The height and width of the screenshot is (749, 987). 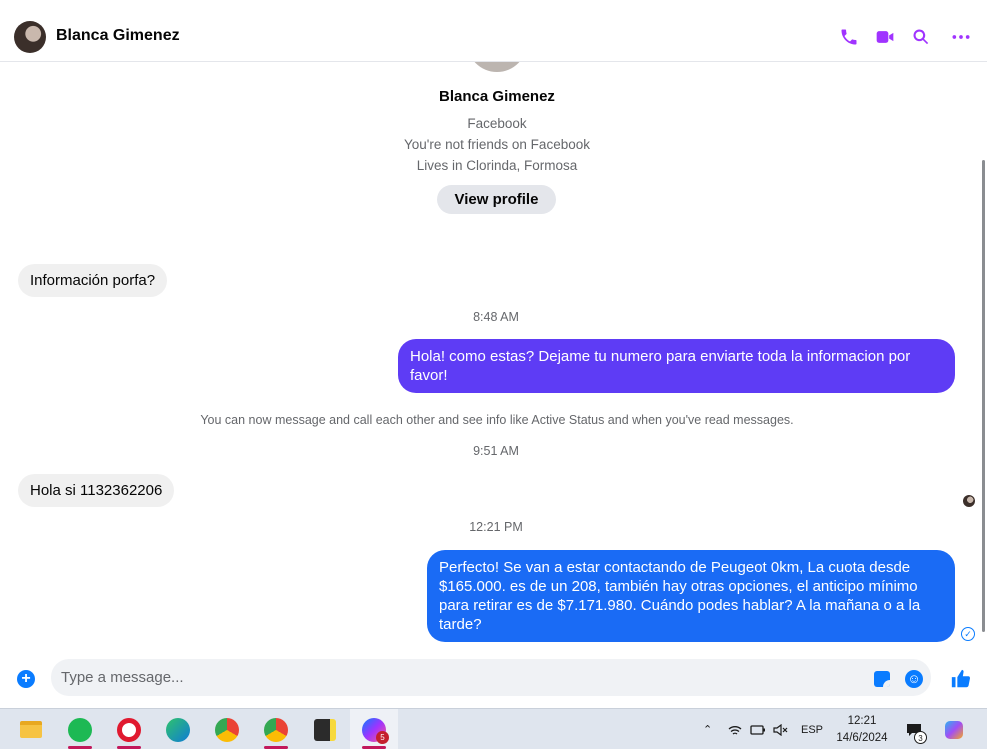 What do you see at coordinates (969, 501) in the screenshot?
I see `seen-avatar` at bounding box center [969, 501].